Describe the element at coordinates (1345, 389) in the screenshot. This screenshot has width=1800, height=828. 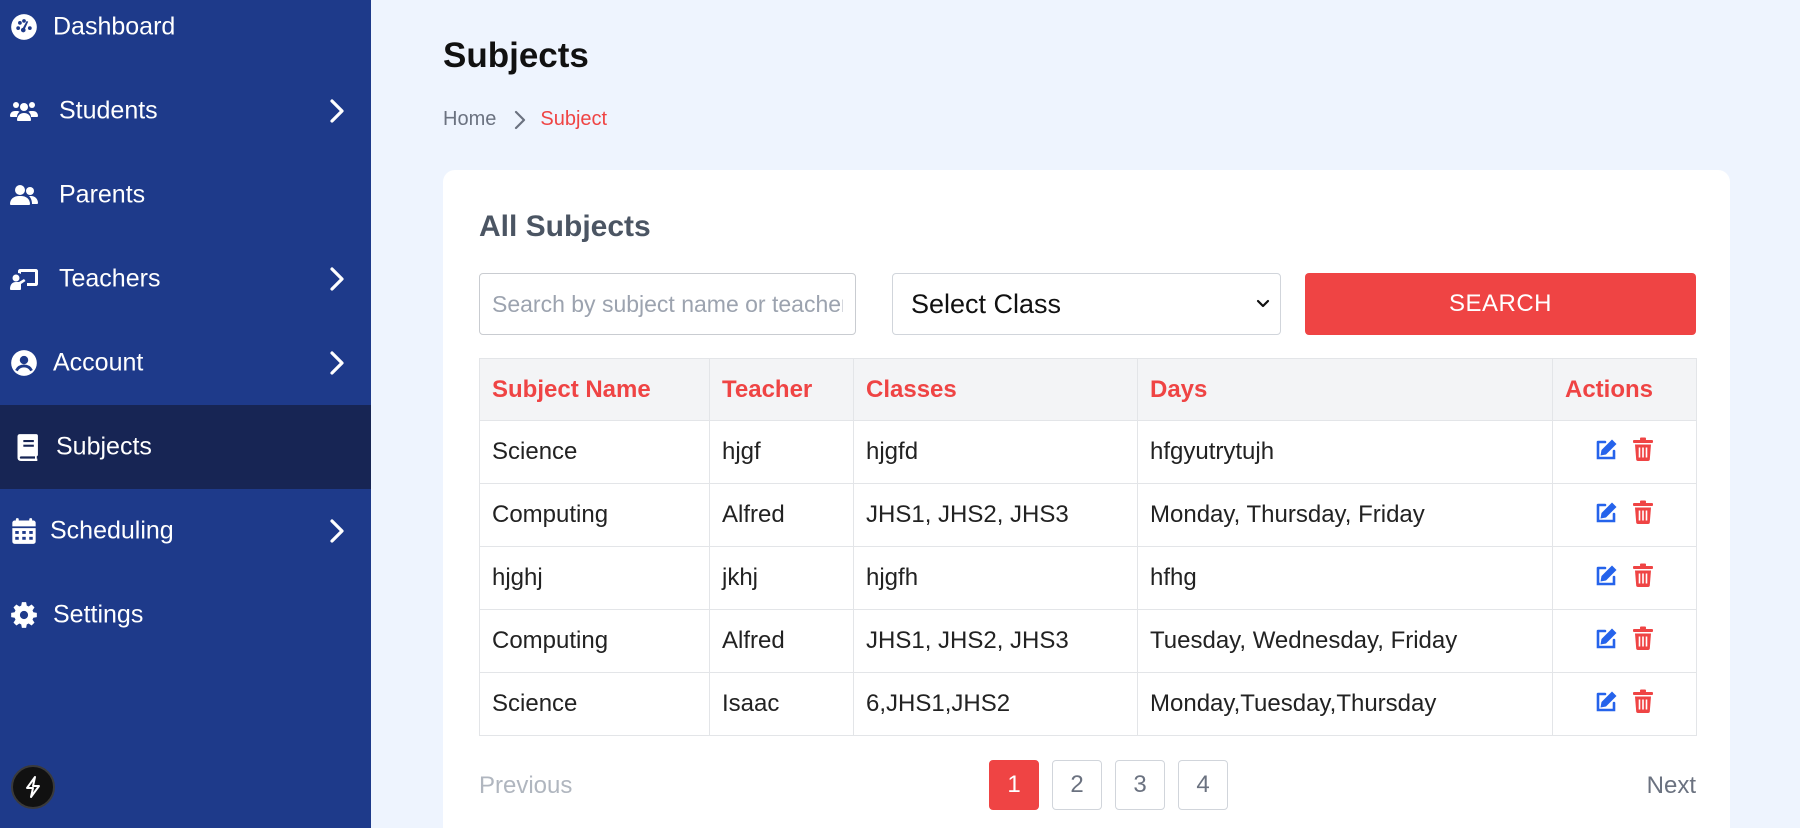
I see `column-header-days: Days` at that location.